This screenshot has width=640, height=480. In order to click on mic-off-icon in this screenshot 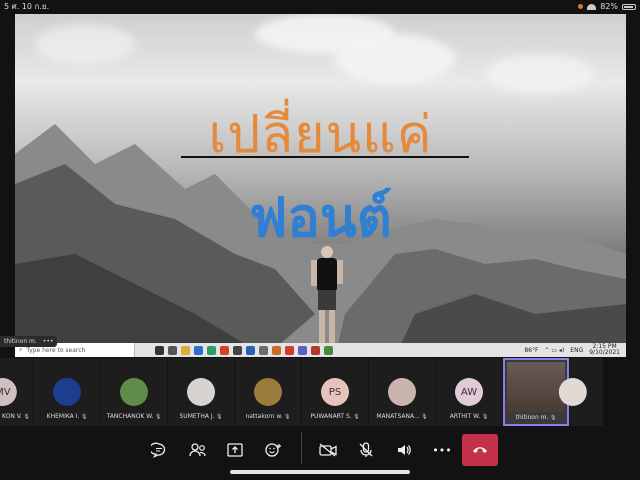, I will do `click(366, 449)`.